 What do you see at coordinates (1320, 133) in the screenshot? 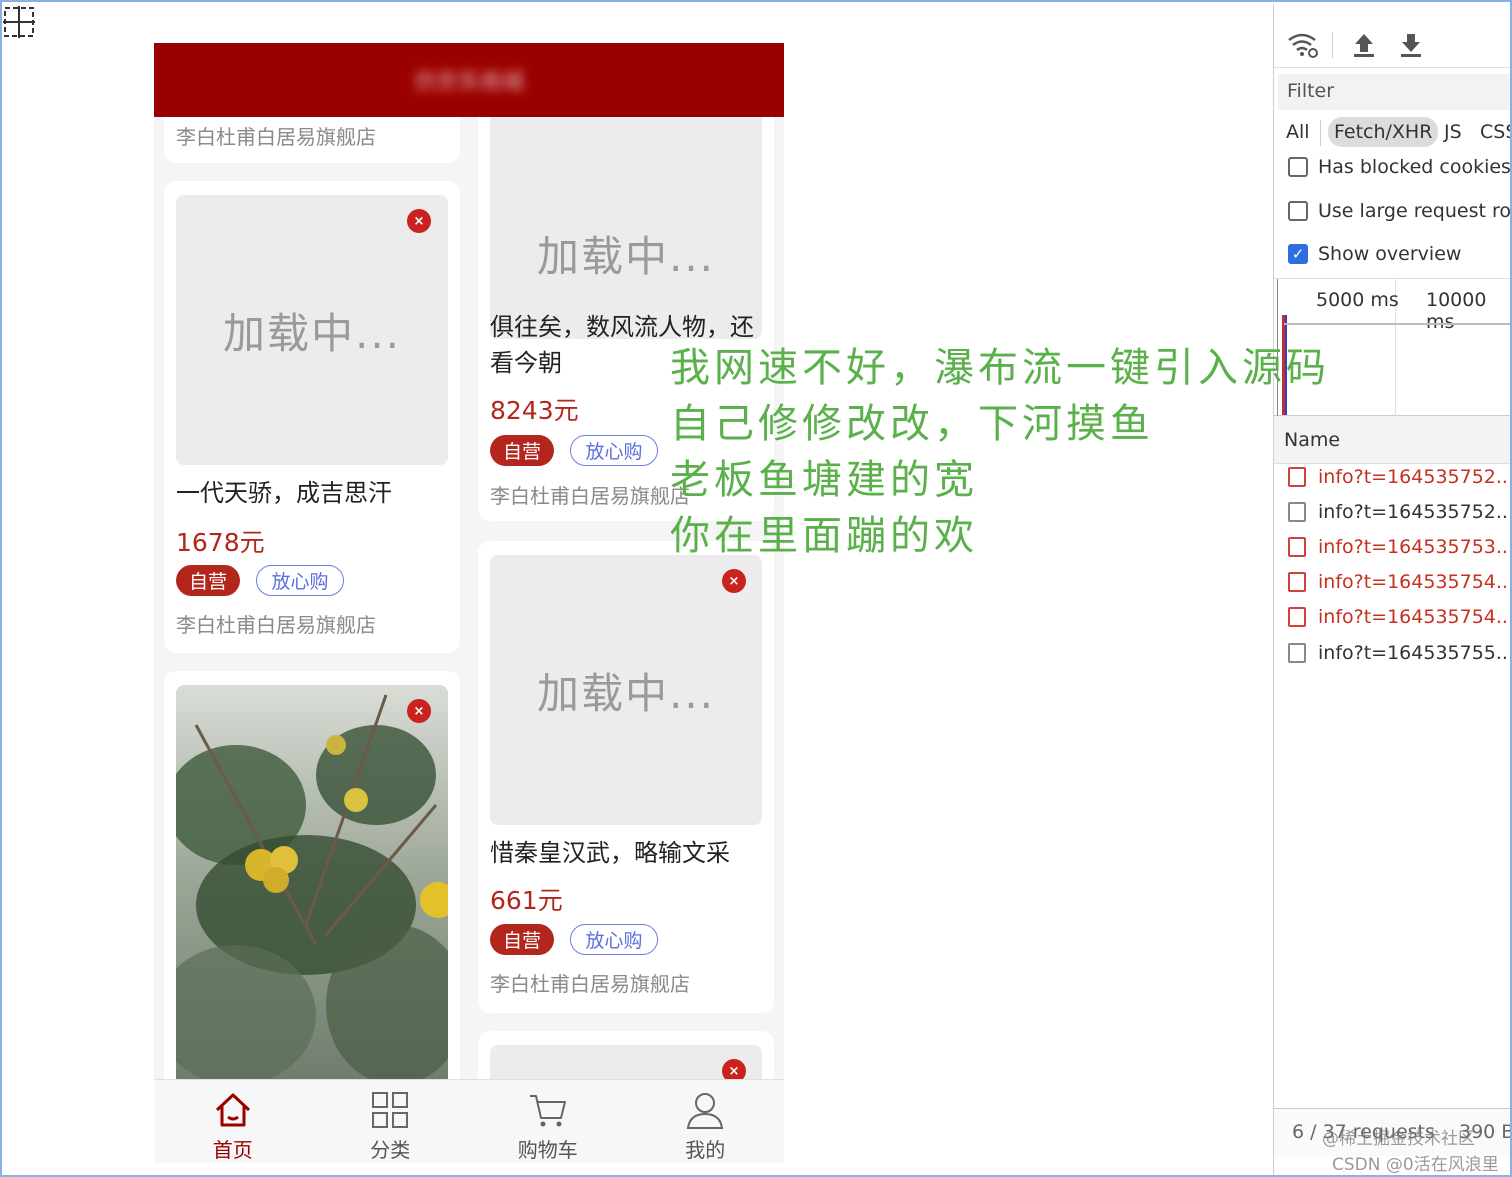
I see `type-divider` at bounding box center [1320, 133].